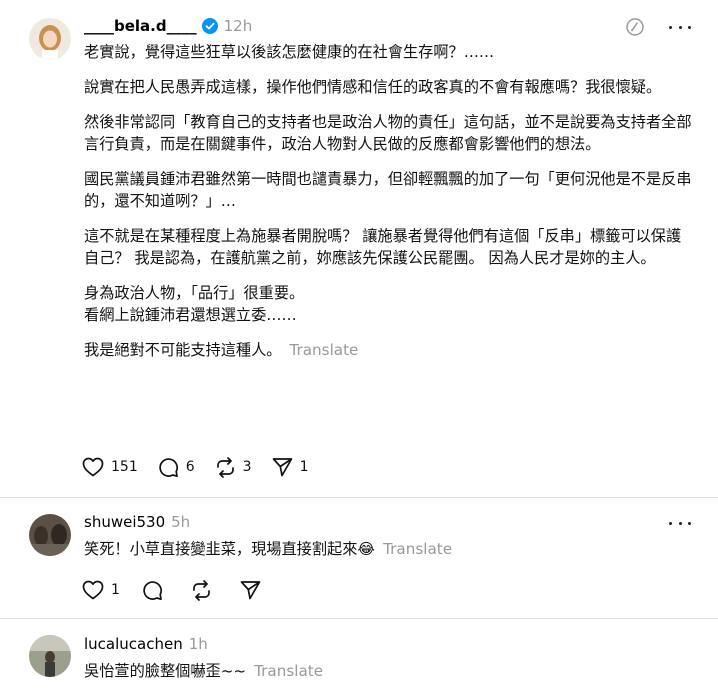 This screenshot has width=718, height=697. What do you see at coordinates (181, 522) in the screenshot?
I see `reply-time: 5h` at bounding box center [181, 522].